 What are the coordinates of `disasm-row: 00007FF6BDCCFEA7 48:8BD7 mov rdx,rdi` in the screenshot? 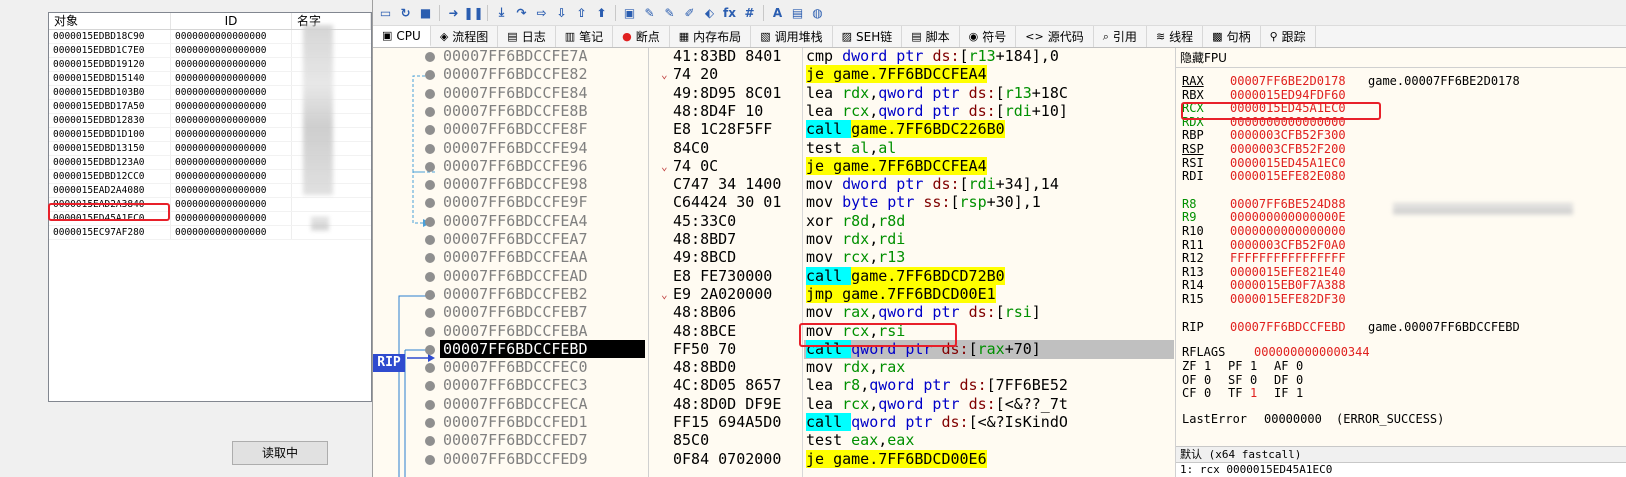 It's located at (774, 239).